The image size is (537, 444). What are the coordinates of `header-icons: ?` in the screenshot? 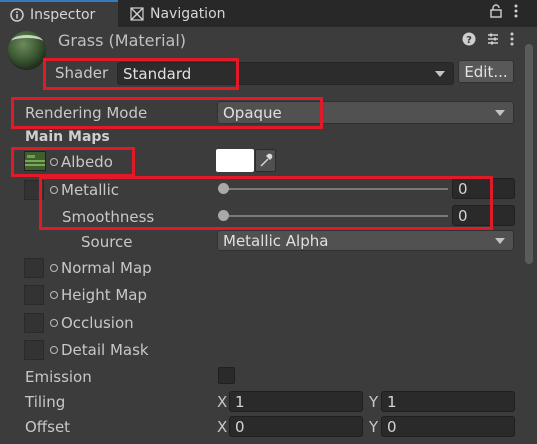 It's located at (488, 41).